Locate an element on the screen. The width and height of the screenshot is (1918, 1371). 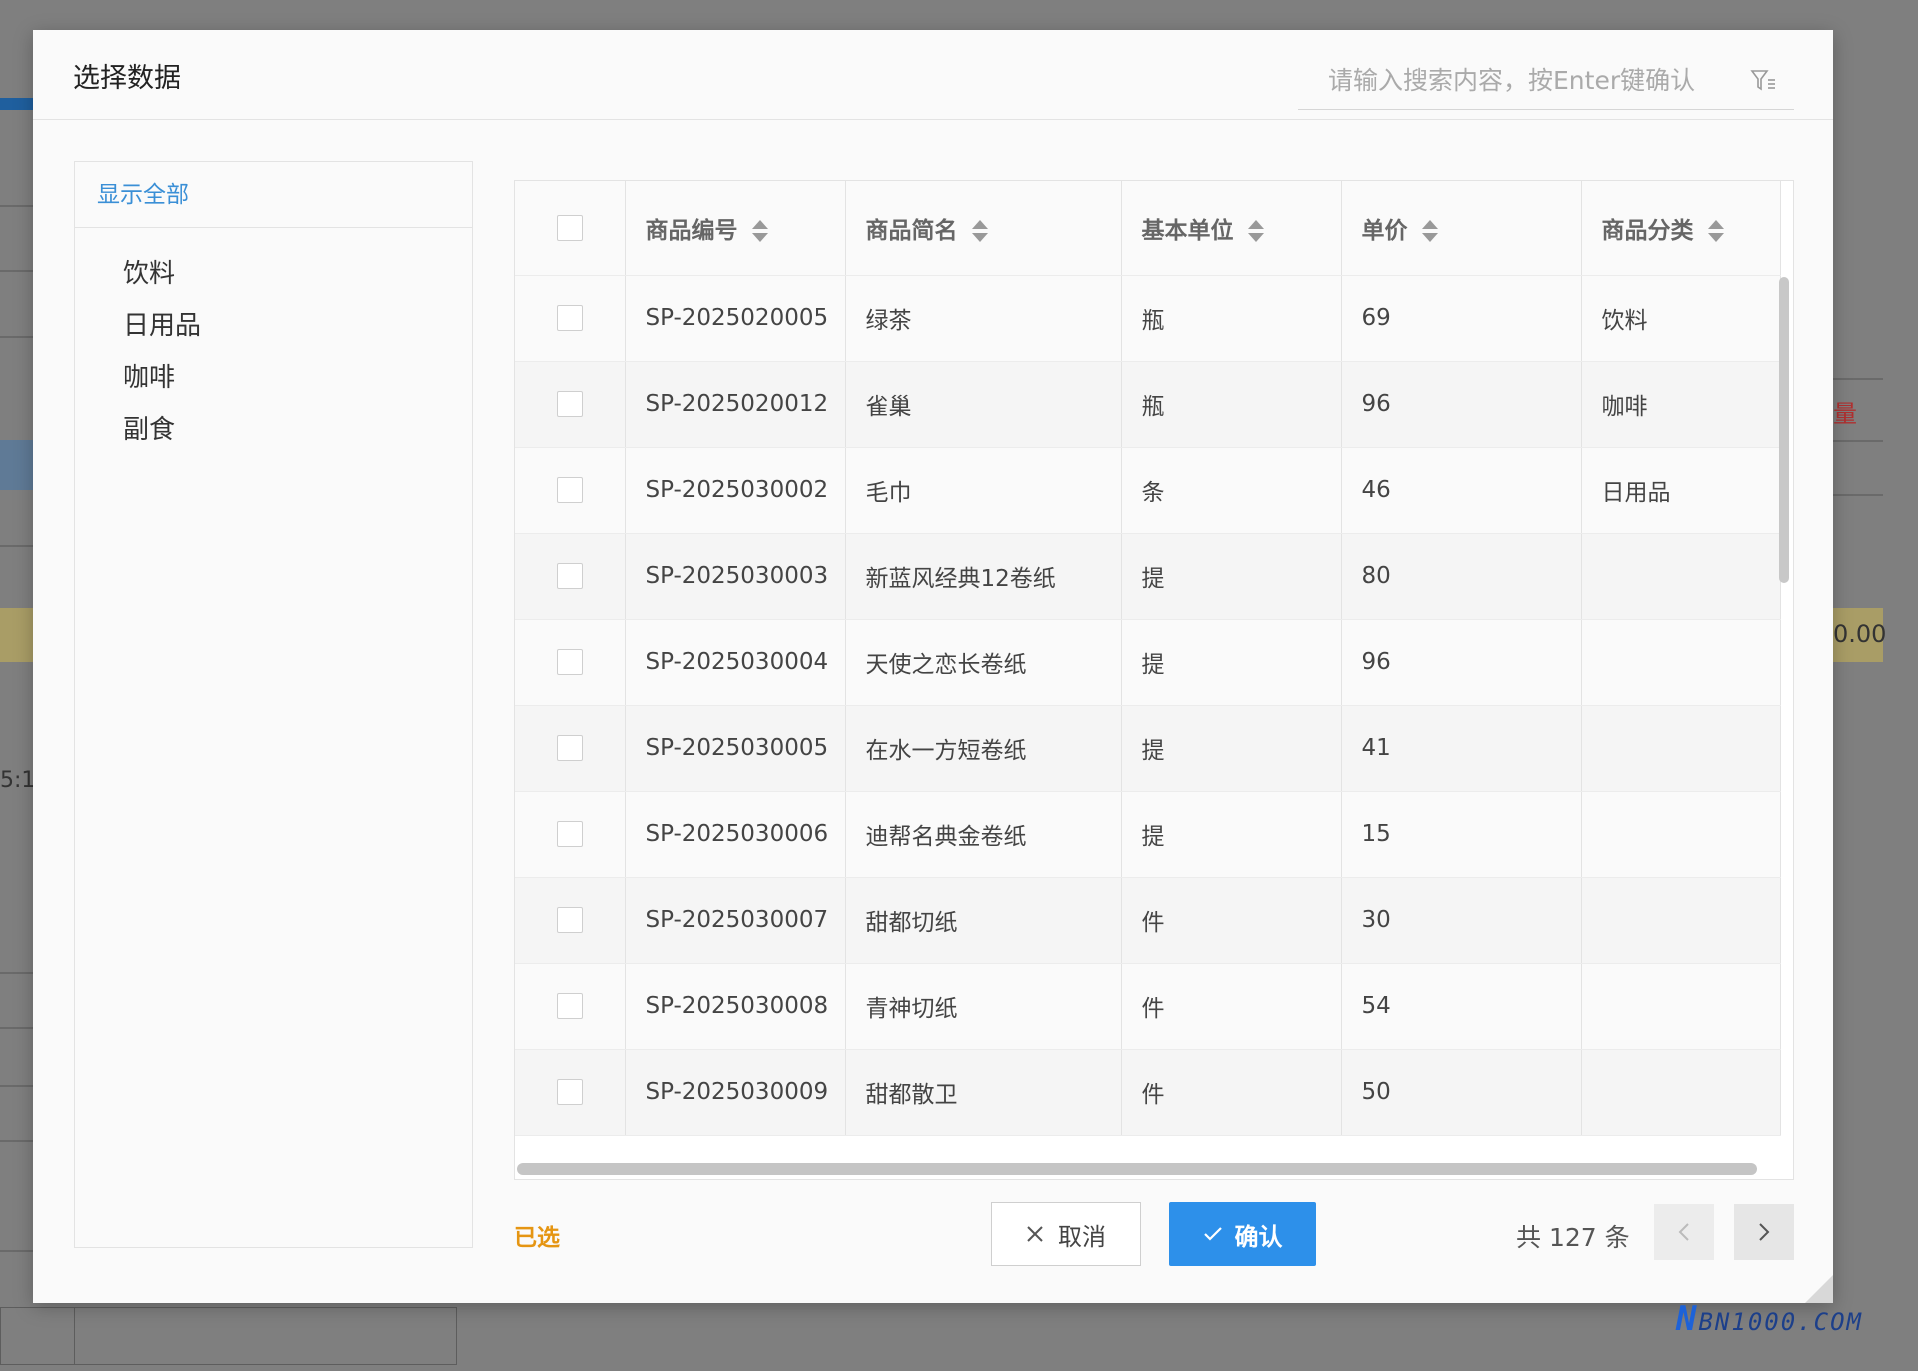
show-all-link: 显示全部 is located at coordinates (273, 195).